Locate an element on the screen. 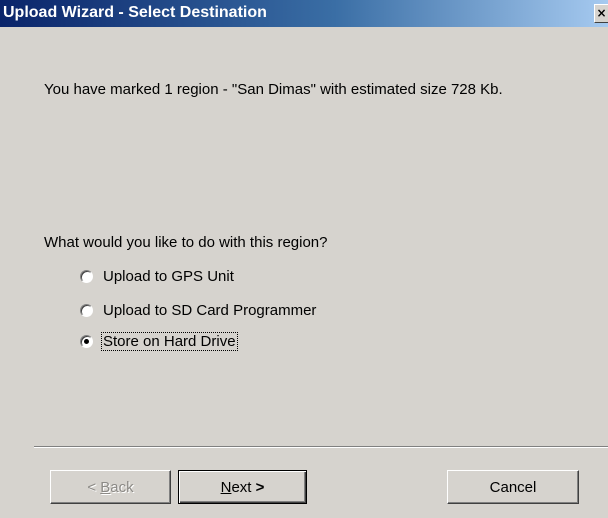 Image resolution: width=608 pixels, height=518 pixels. option-upload-gps: Upload to GPS Unit is located at coordinates (157, 276).